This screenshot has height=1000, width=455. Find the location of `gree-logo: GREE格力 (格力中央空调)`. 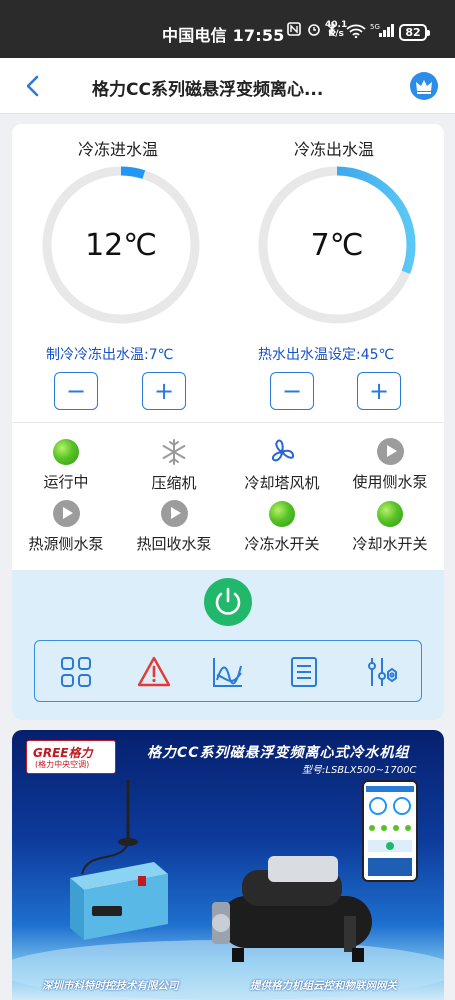

gree-logo: GREE格力 (格力中央空调) is located at coordinates (71, 757).